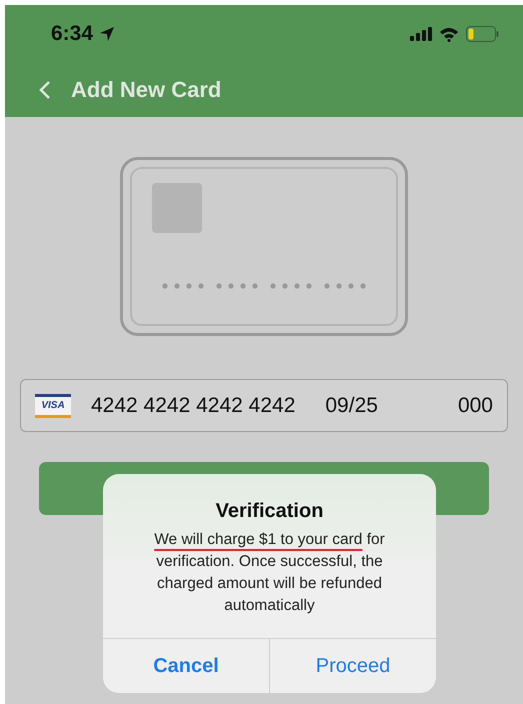 Image resolution: width=523 pixels, height=704 pixels. What do you see at coordinates (269, 573) in the screenshot?
I see `dialog-message: We will charge $1 to your card for verification. Once successful, the charged amount will be refunded automatically` at bounding box center [269, 573].